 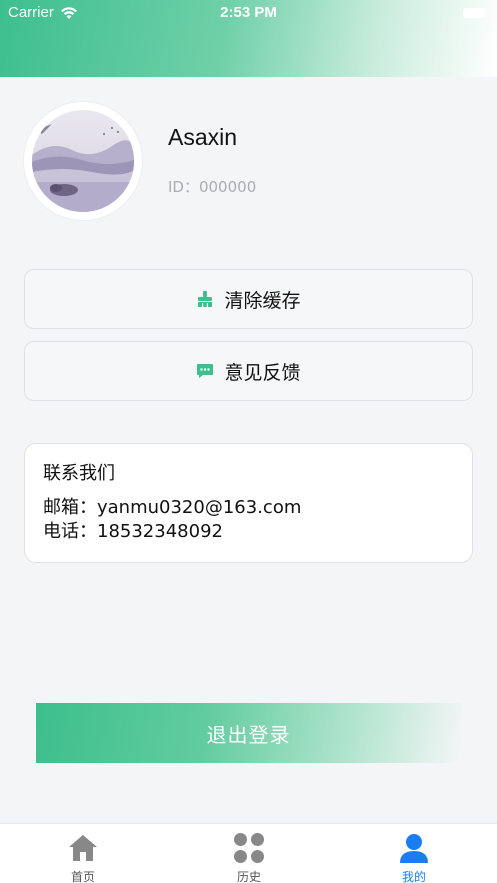 I want to click on avatar-landscape-image, so click(x=83, y=161).